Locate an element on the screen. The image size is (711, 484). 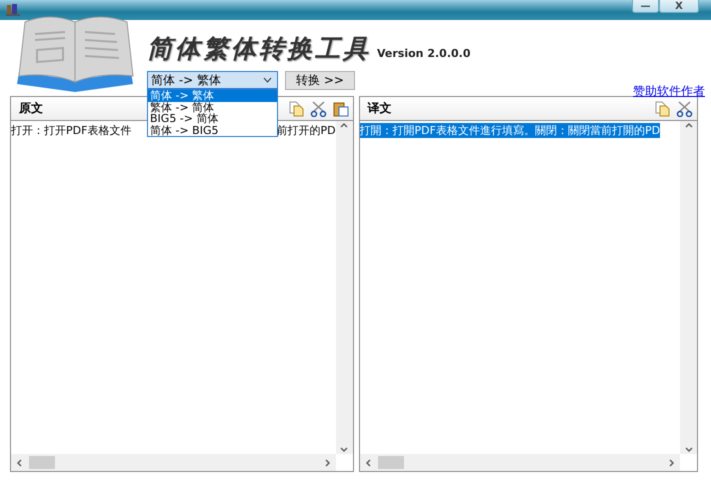
editor-text: 前打开的PD is located at coordinates (306, 130).